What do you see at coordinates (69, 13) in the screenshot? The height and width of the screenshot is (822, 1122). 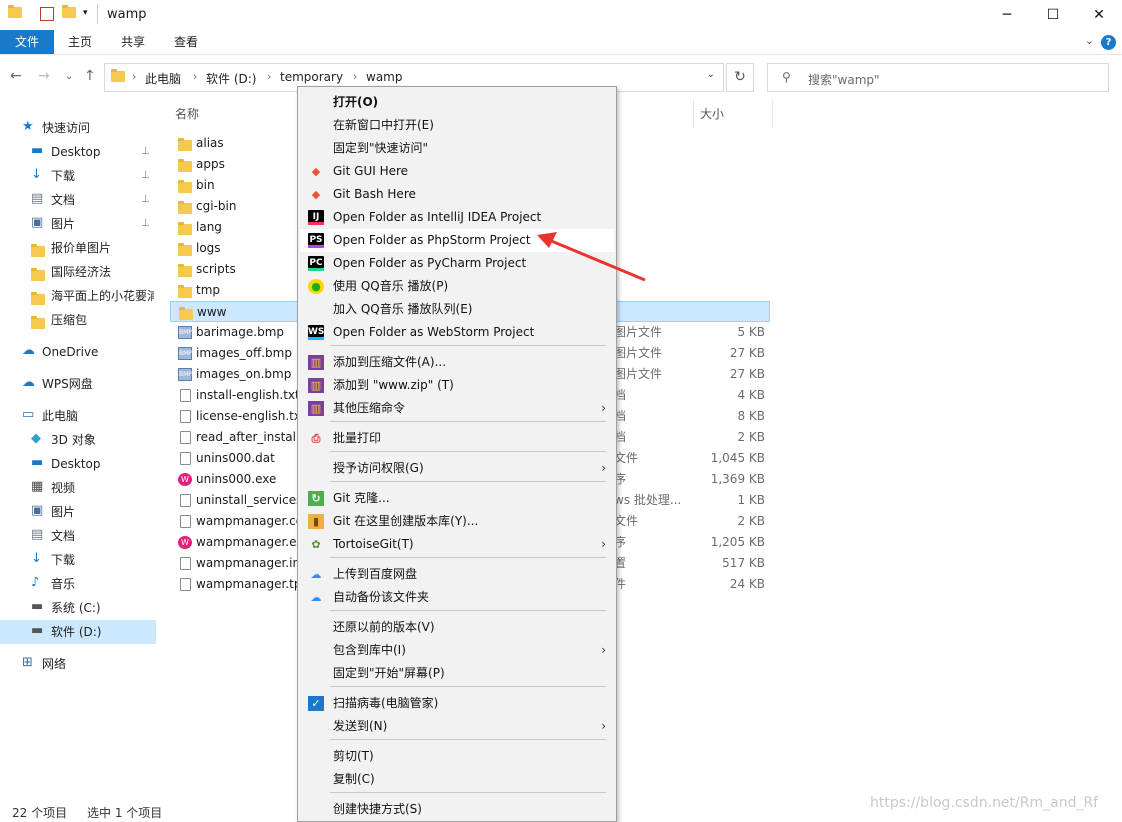 I see `new-folder-icon` at bounding box center [69, 13].